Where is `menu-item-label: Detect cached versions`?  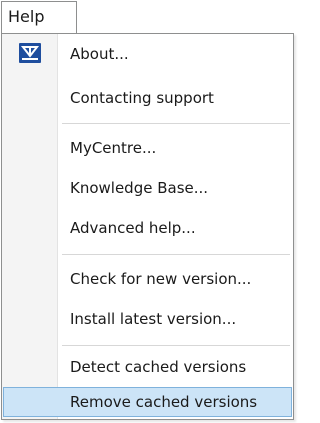 menu-item-label: Detect cached versions is located at coordinates (158, 367).